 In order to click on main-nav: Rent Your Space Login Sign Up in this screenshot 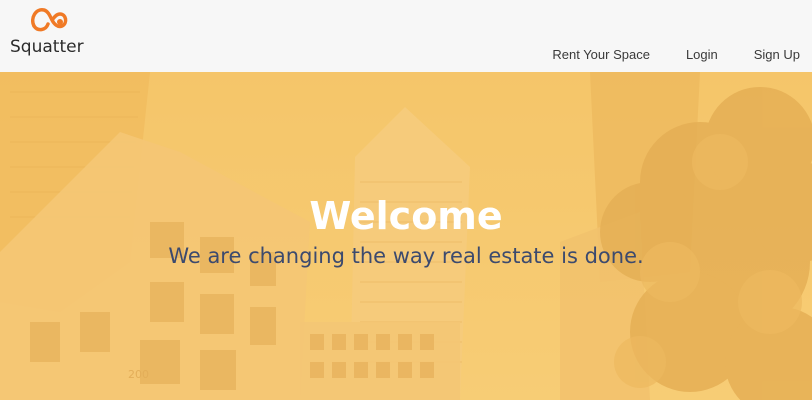, I will do `click(676, 54)`.